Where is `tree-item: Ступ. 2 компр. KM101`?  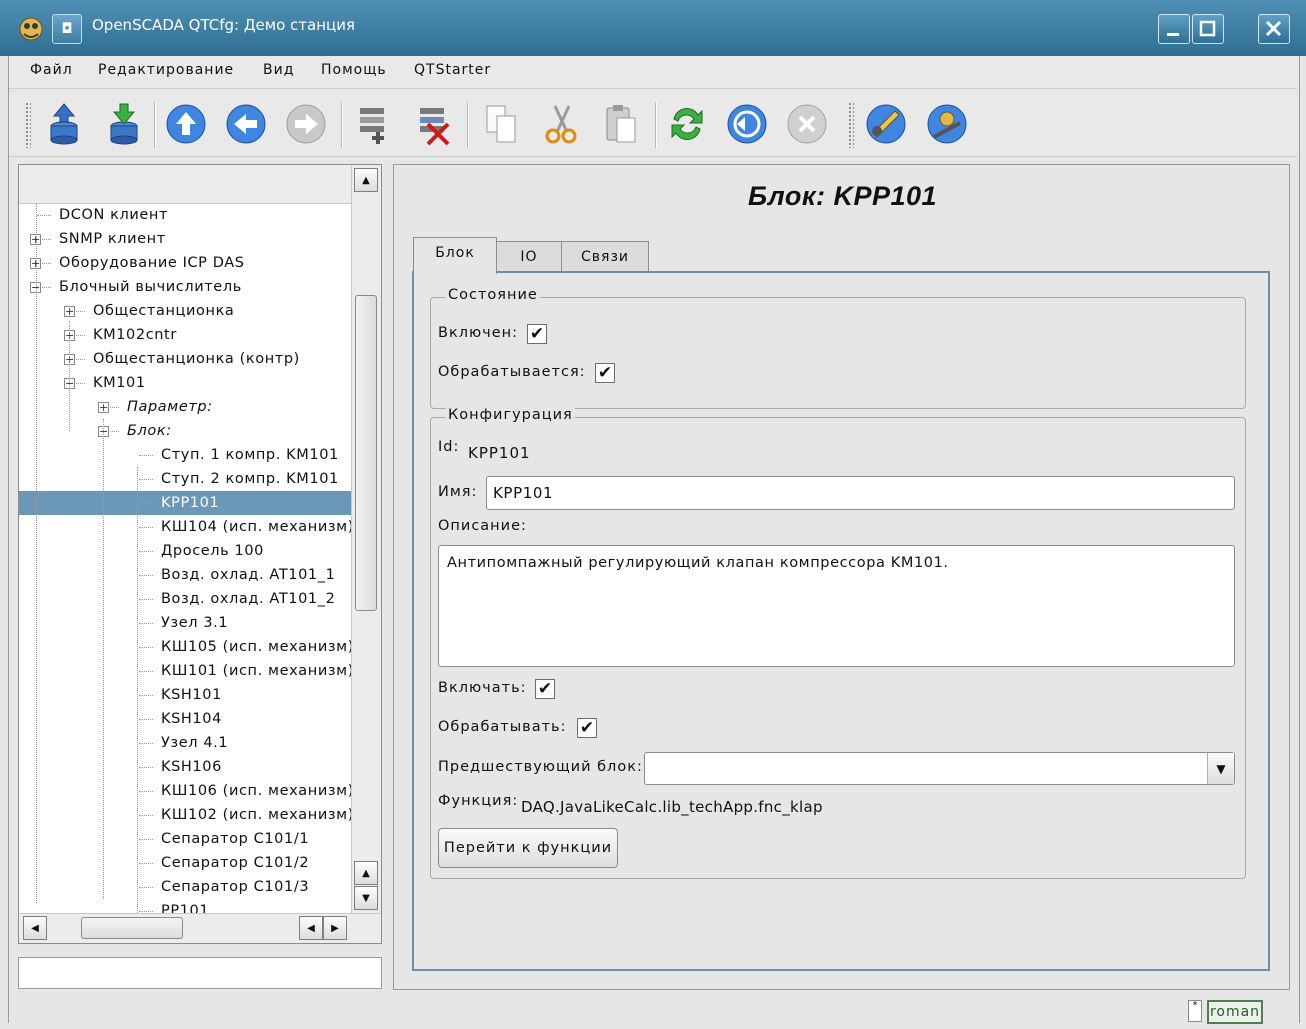 tree-item: Ступ. 2 компр. KM101 is located at coordinates (250, 479).